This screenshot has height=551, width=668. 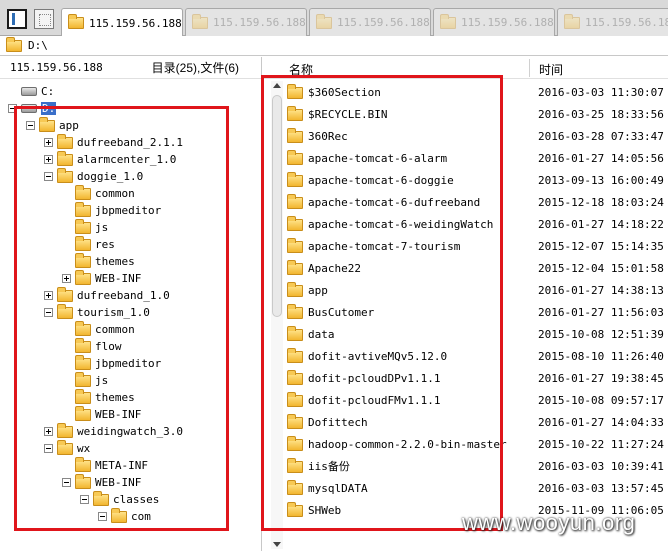 What do you see at coordinates (124, 516) in the screenshot?
I see `tree-node: com` at bounding box center [124, 516].